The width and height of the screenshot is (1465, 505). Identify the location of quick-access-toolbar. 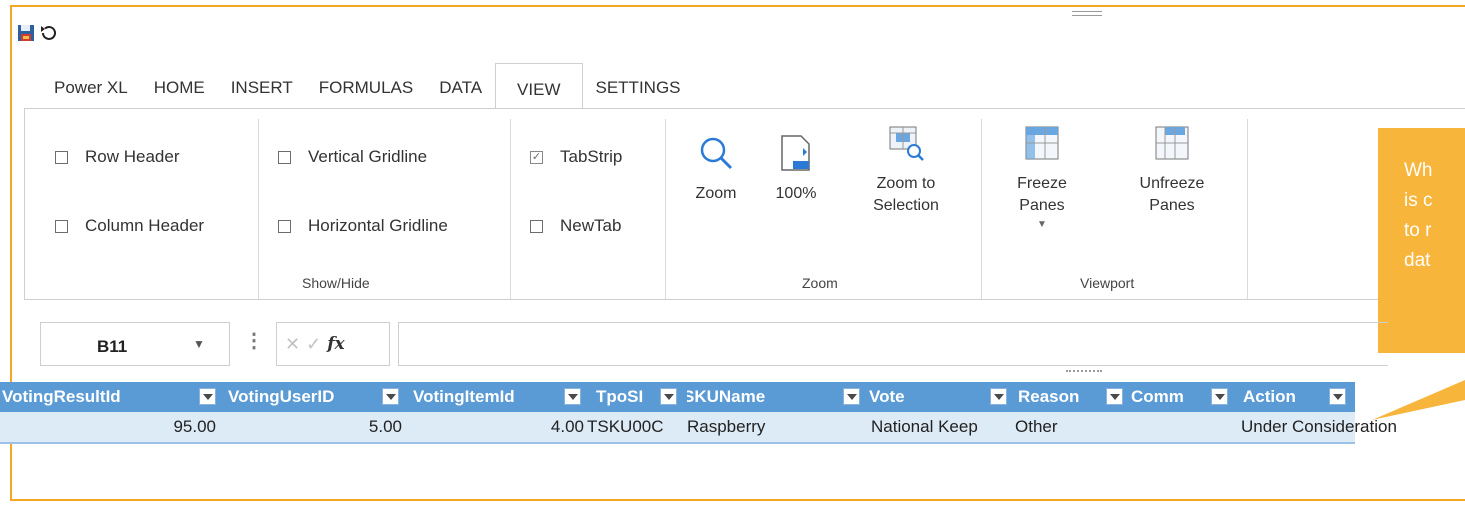
(37, 33).